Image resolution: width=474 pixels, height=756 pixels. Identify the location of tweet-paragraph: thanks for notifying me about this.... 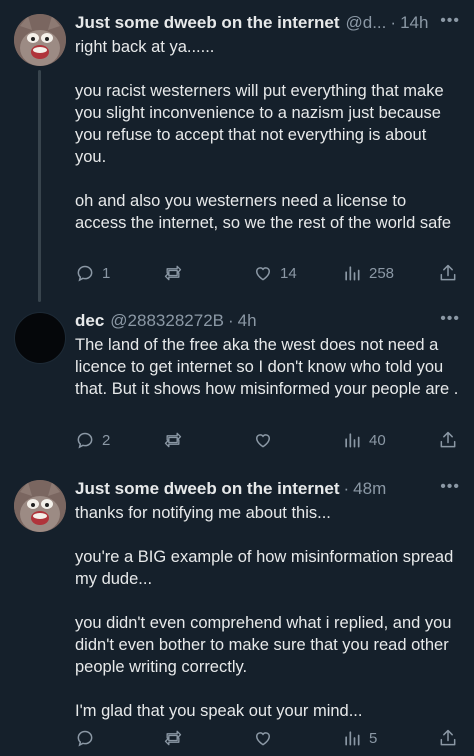
(203, 513).